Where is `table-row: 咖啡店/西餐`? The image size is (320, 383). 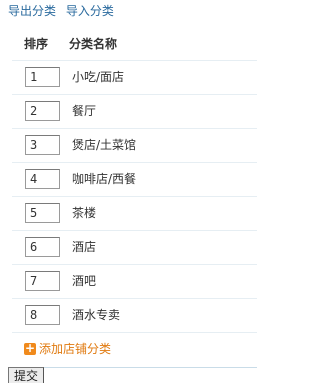 table-row: 咖啡店/西餐 is located at coordinates (134, 180).